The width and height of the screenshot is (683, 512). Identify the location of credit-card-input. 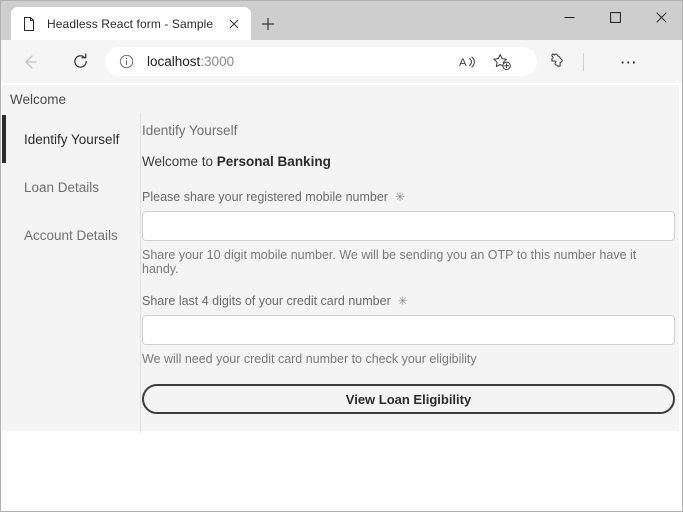
(408, 330).